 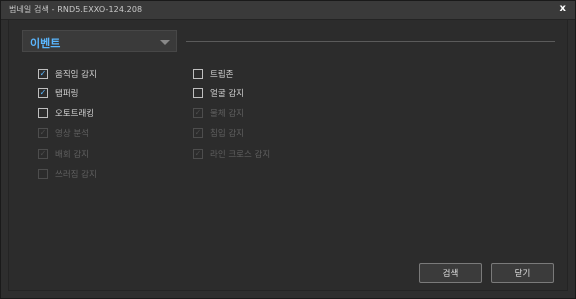 What do you see at coordinates (72, 155) in the screenshot?
I see `checkbox-label: 배회 감지` at bounding box center [72, 155].